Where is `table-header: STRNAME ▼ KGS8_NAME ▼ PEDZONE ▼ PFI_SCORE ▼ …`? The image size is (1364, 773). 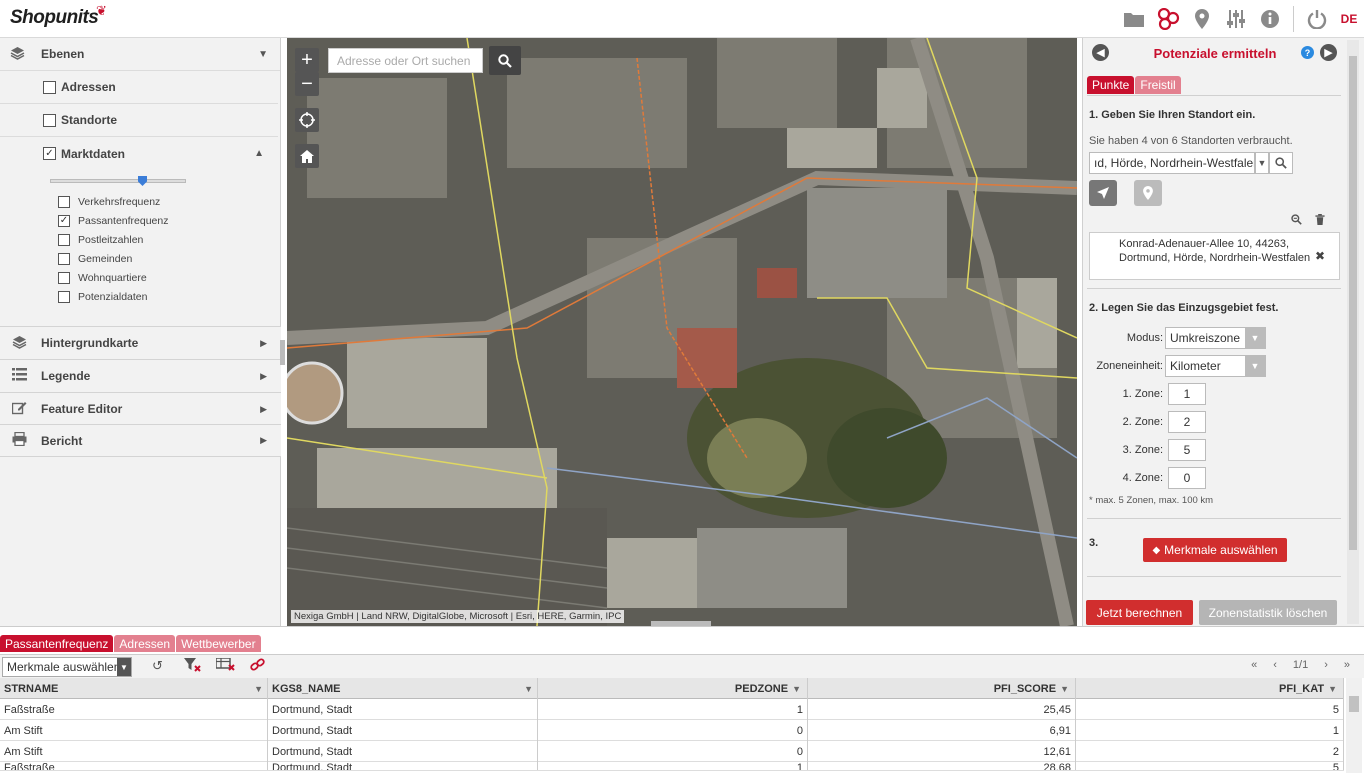 table-header: STRNAME ▼ KGS8_NAME ▼ PEDZONE ▼ PFI_SCORE ▼ … is located at coordinates (672, 688).